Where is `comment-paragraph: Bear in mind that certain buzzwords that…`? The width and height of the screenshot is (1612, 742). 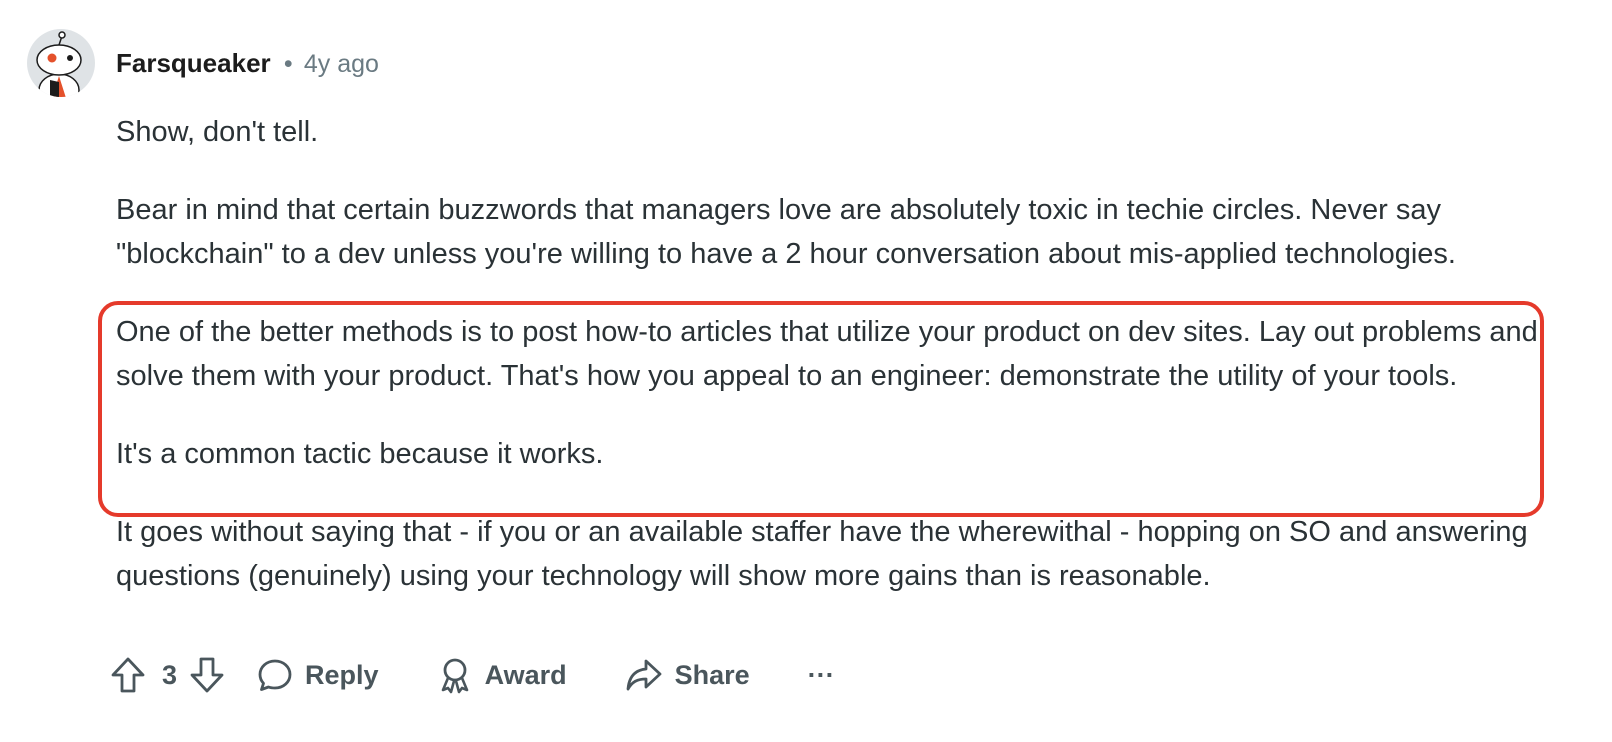 comment-paragraph: Bear in mind that certain buzzwords that… is located at coordinates (786, 232).